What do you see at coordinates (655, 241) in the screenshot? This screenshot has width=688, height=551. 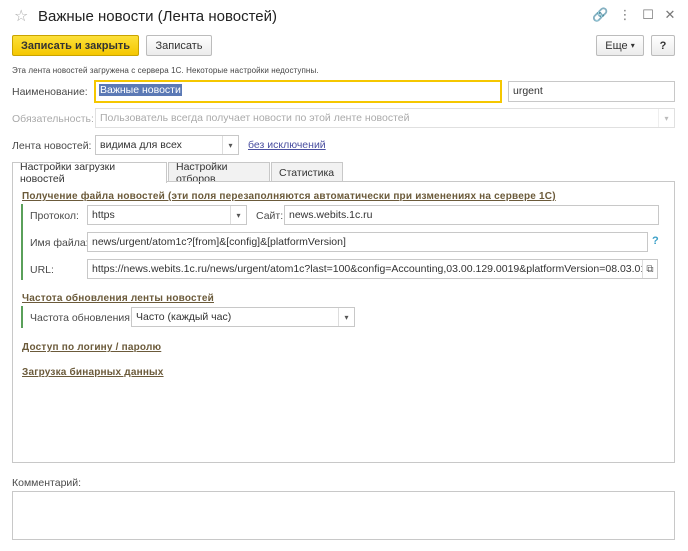 I see `help-question-icon: ?` at bounding box center [655, 241].